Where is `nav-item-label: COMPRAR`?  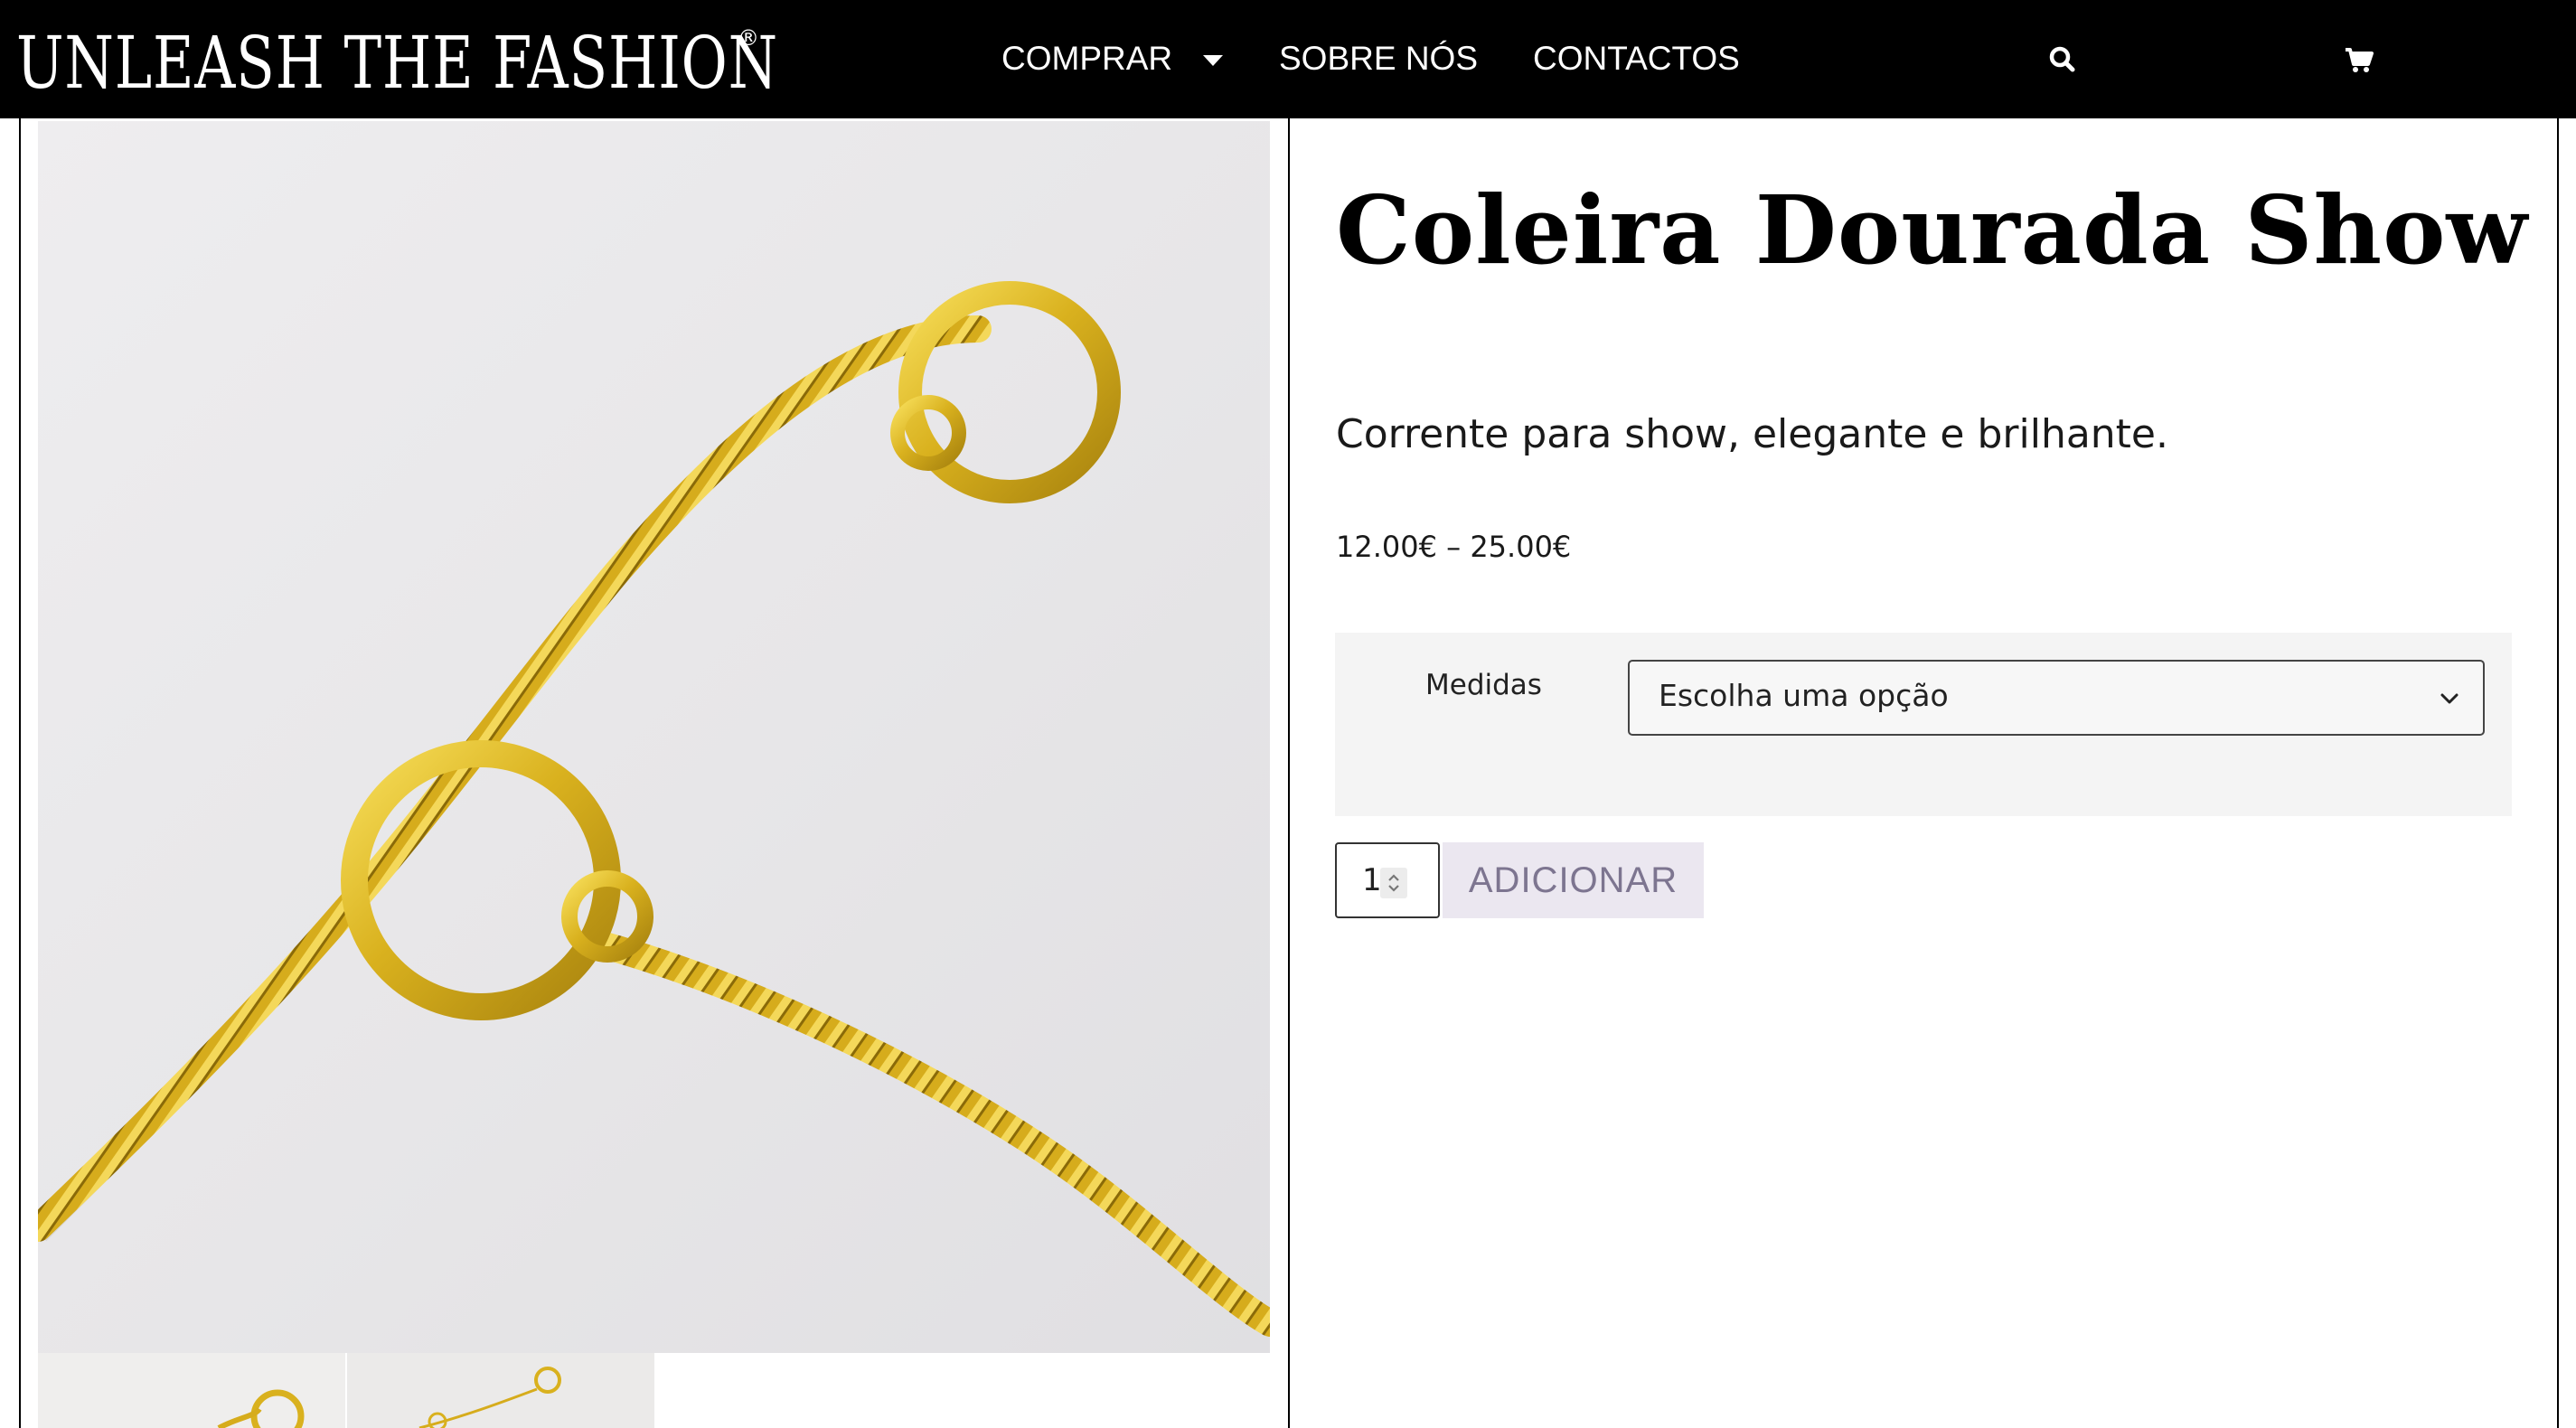 nav-item-label: COMPRAR is located at coordinates (1087, 59).